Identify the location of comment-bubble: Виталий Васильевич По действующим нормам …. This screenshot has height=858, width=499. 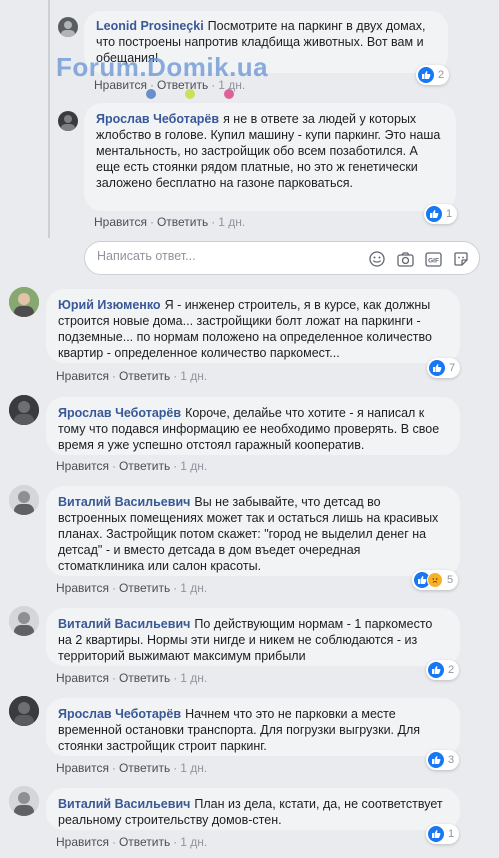
(253, 637).